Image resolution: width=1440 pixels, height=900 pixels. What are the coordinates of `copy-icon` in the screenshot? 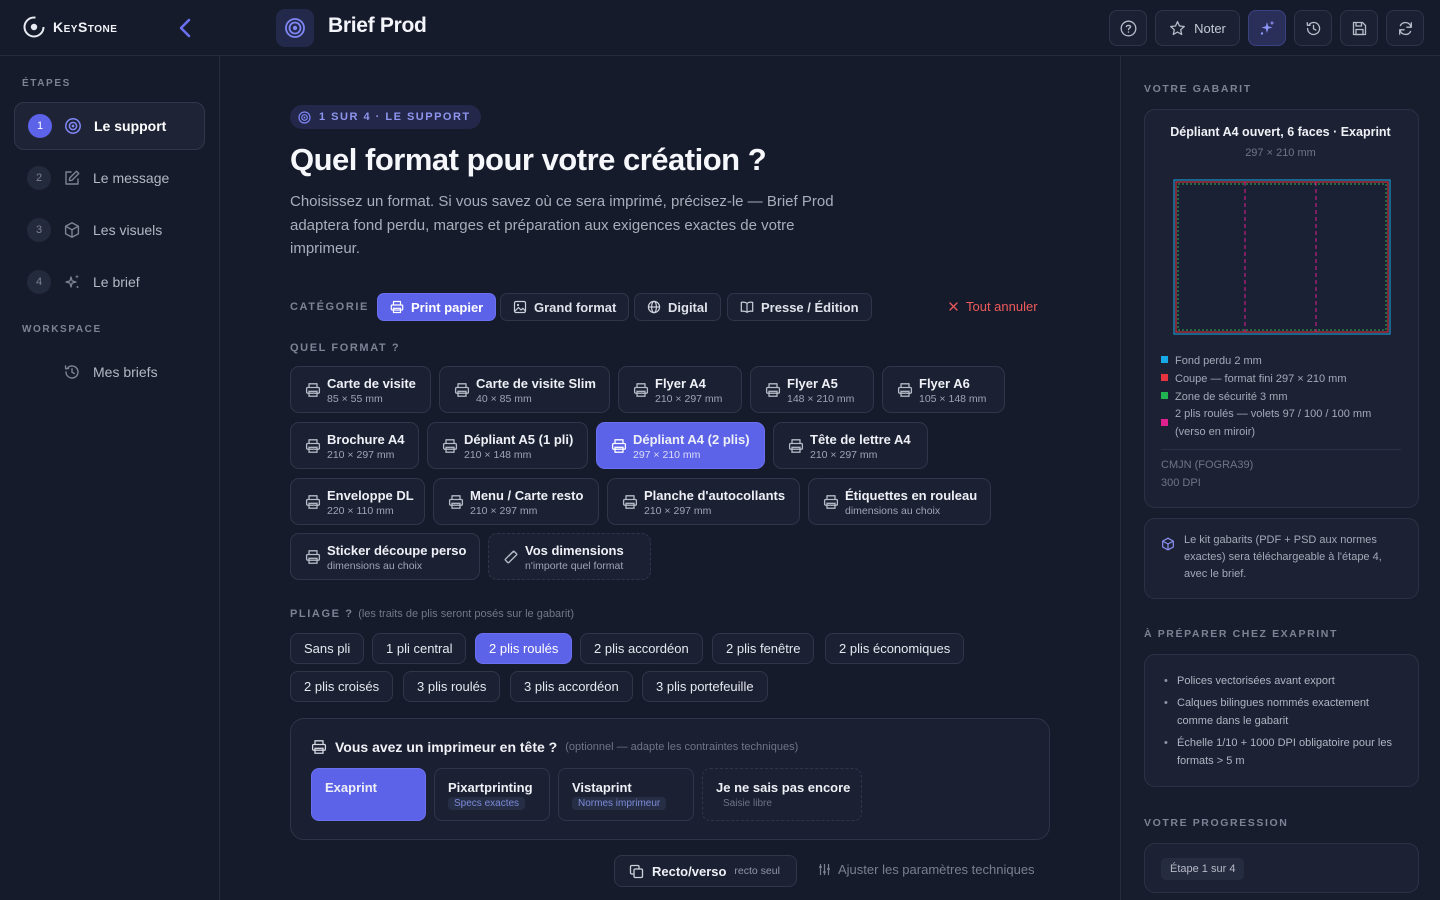 It's located at (636, 871).